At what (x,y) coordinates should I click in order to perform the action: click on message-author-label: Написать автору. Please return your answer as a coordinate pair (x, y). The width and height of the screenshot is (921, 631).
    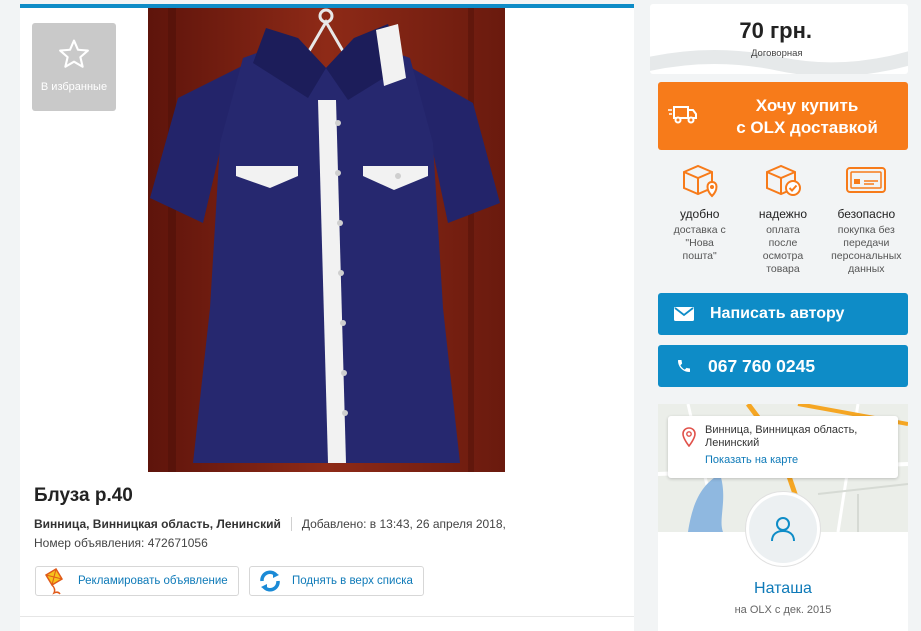
    Looking at the image, I should click on (777, 313).